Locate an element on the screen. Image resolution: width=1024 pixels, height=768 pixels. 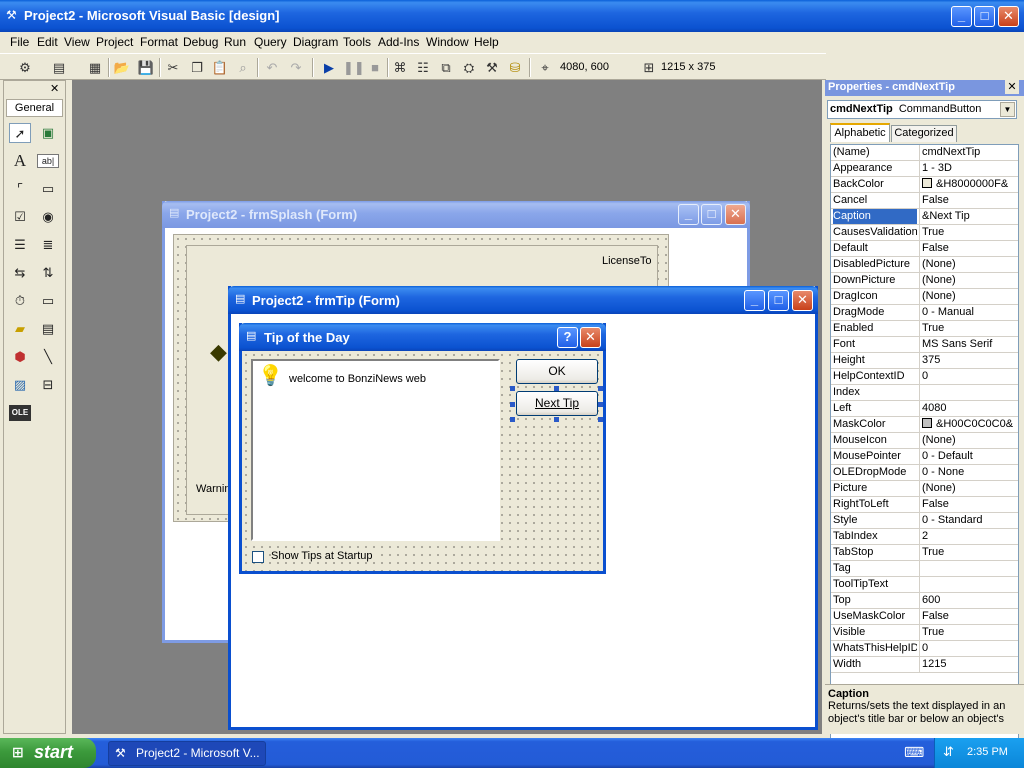
maximize-button: □ is located at coordinates (984, 16).